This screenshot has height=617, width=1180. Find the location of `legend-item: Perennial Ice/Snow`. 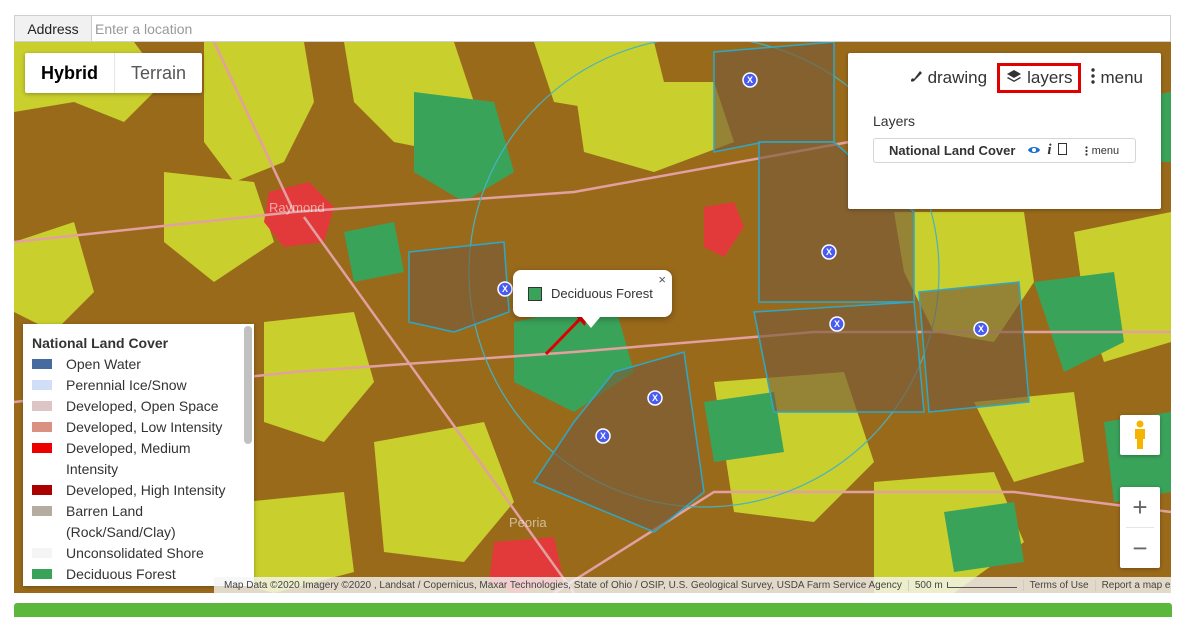

legend-item: Perennial Ice/Snow is located at coordinates (134, 385).